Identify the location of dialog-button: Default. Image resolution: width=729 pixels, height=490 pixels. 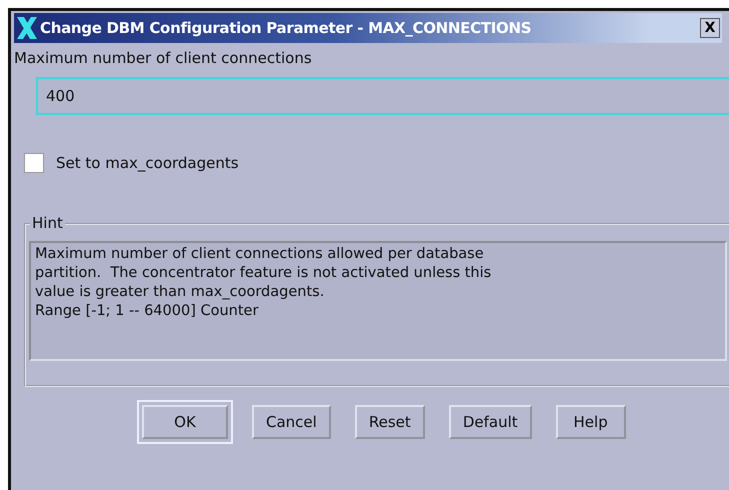
(490, 422).